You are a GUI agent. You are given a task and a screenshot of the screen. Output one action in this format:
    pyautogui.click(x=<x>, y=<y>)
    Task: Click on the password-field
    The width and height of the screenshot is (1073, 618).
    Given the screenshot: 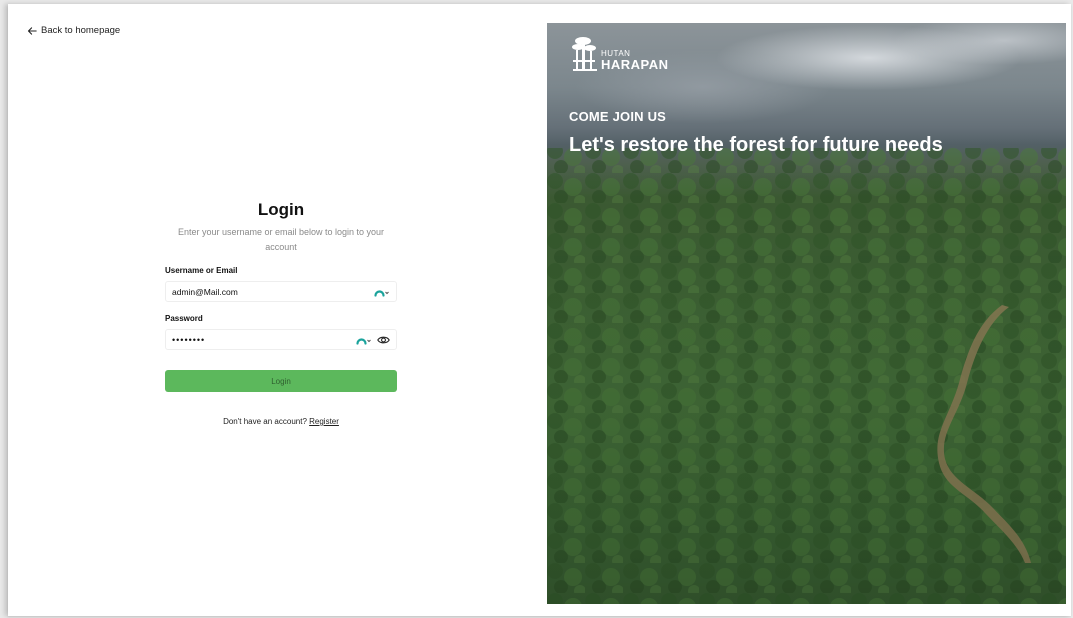 What is the action you would take?
    pyautogui.click(x=281, y=339)
    